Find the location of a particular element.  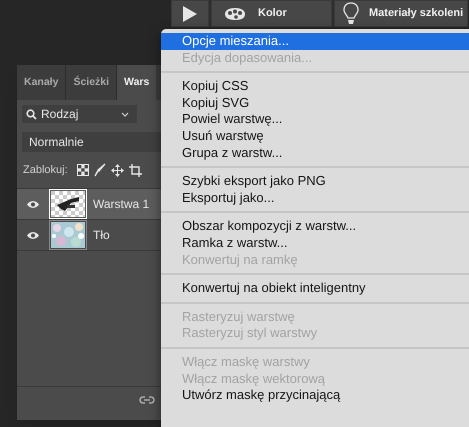

search-icon is located at coordinates (31, 114).